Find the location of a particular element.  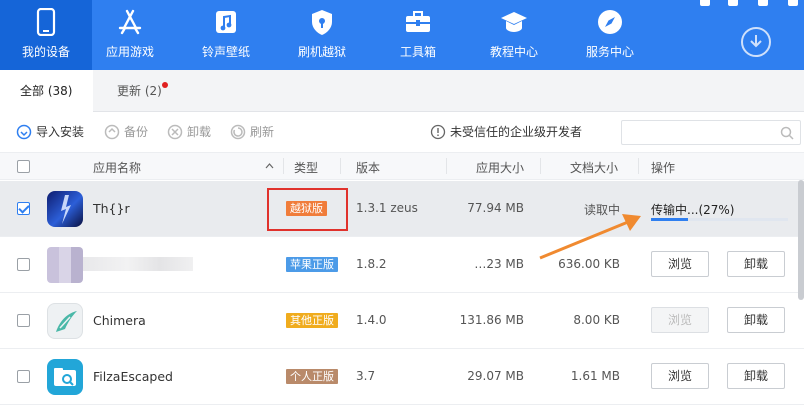

nav-label: 应用游戏 is located at coordinates (129, 52).